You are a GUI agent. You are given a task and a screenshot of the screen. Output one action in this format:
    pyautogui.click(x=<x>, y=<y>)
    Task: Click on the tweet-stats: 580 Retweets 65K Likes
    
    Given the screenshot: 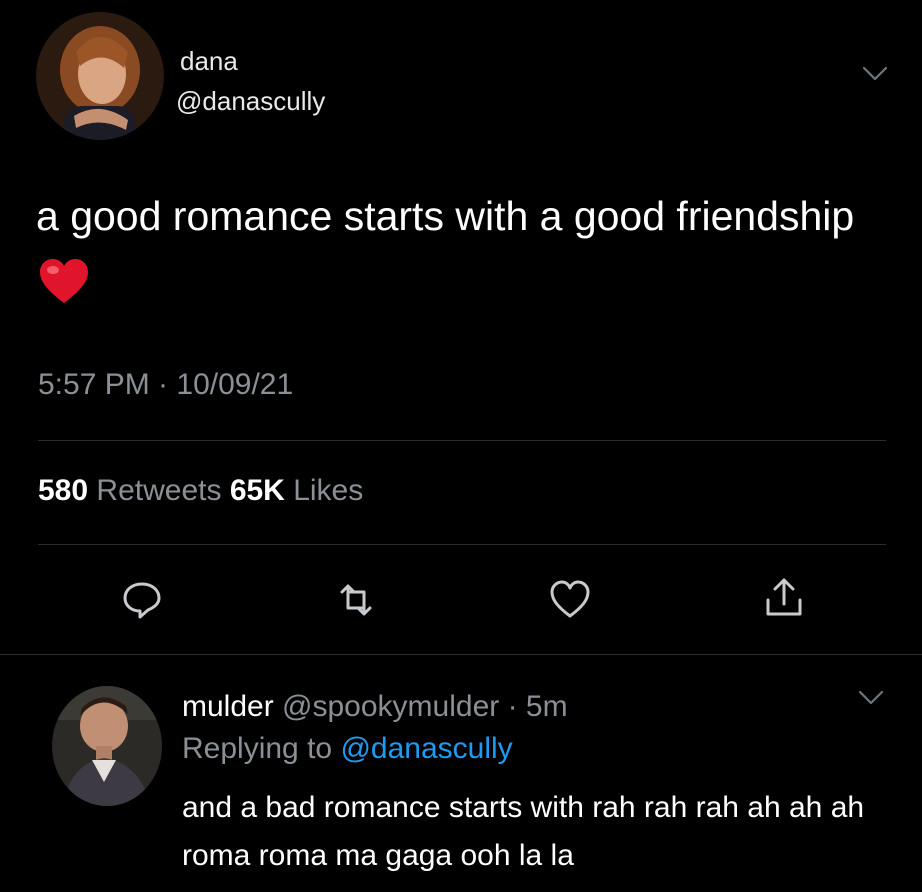 What is the action you would take?
    pyautogui.click(x=200, y=491)
    